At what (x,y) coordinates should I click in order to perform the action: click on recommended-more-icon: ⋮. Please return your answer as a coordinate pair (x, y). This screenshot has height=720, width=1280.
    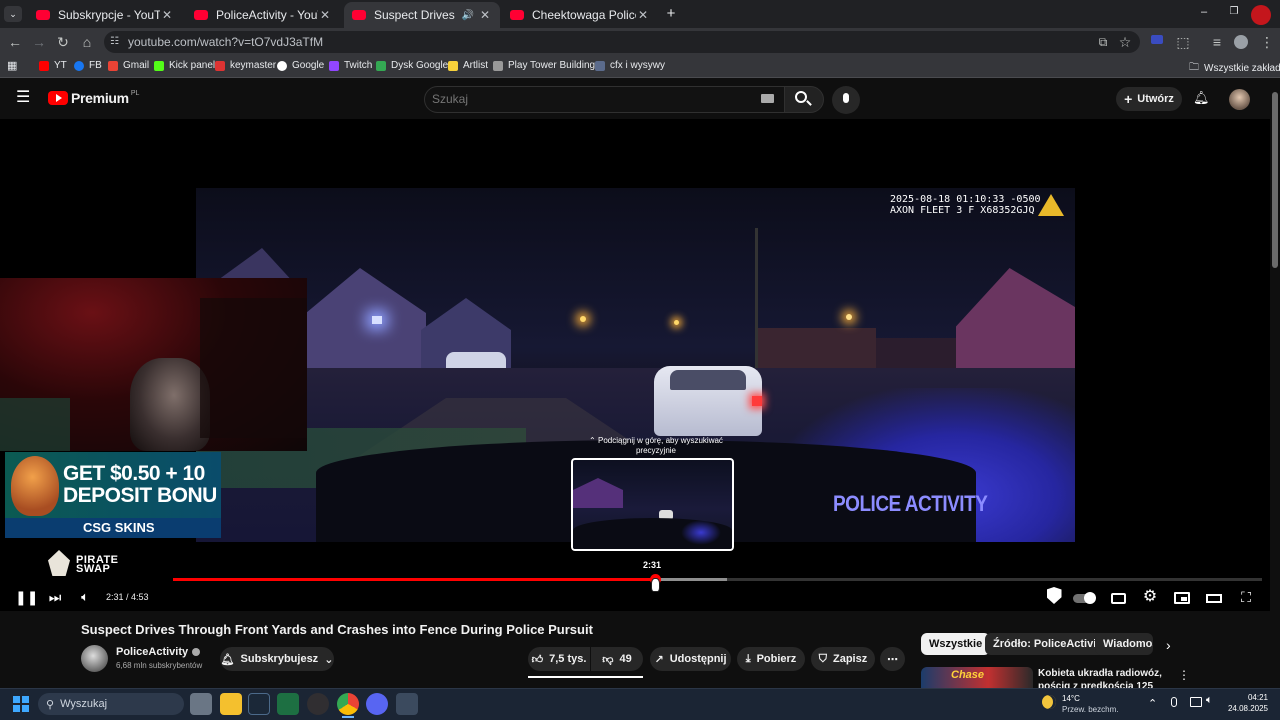
    Looking at the image, I should click on (1184, 675).